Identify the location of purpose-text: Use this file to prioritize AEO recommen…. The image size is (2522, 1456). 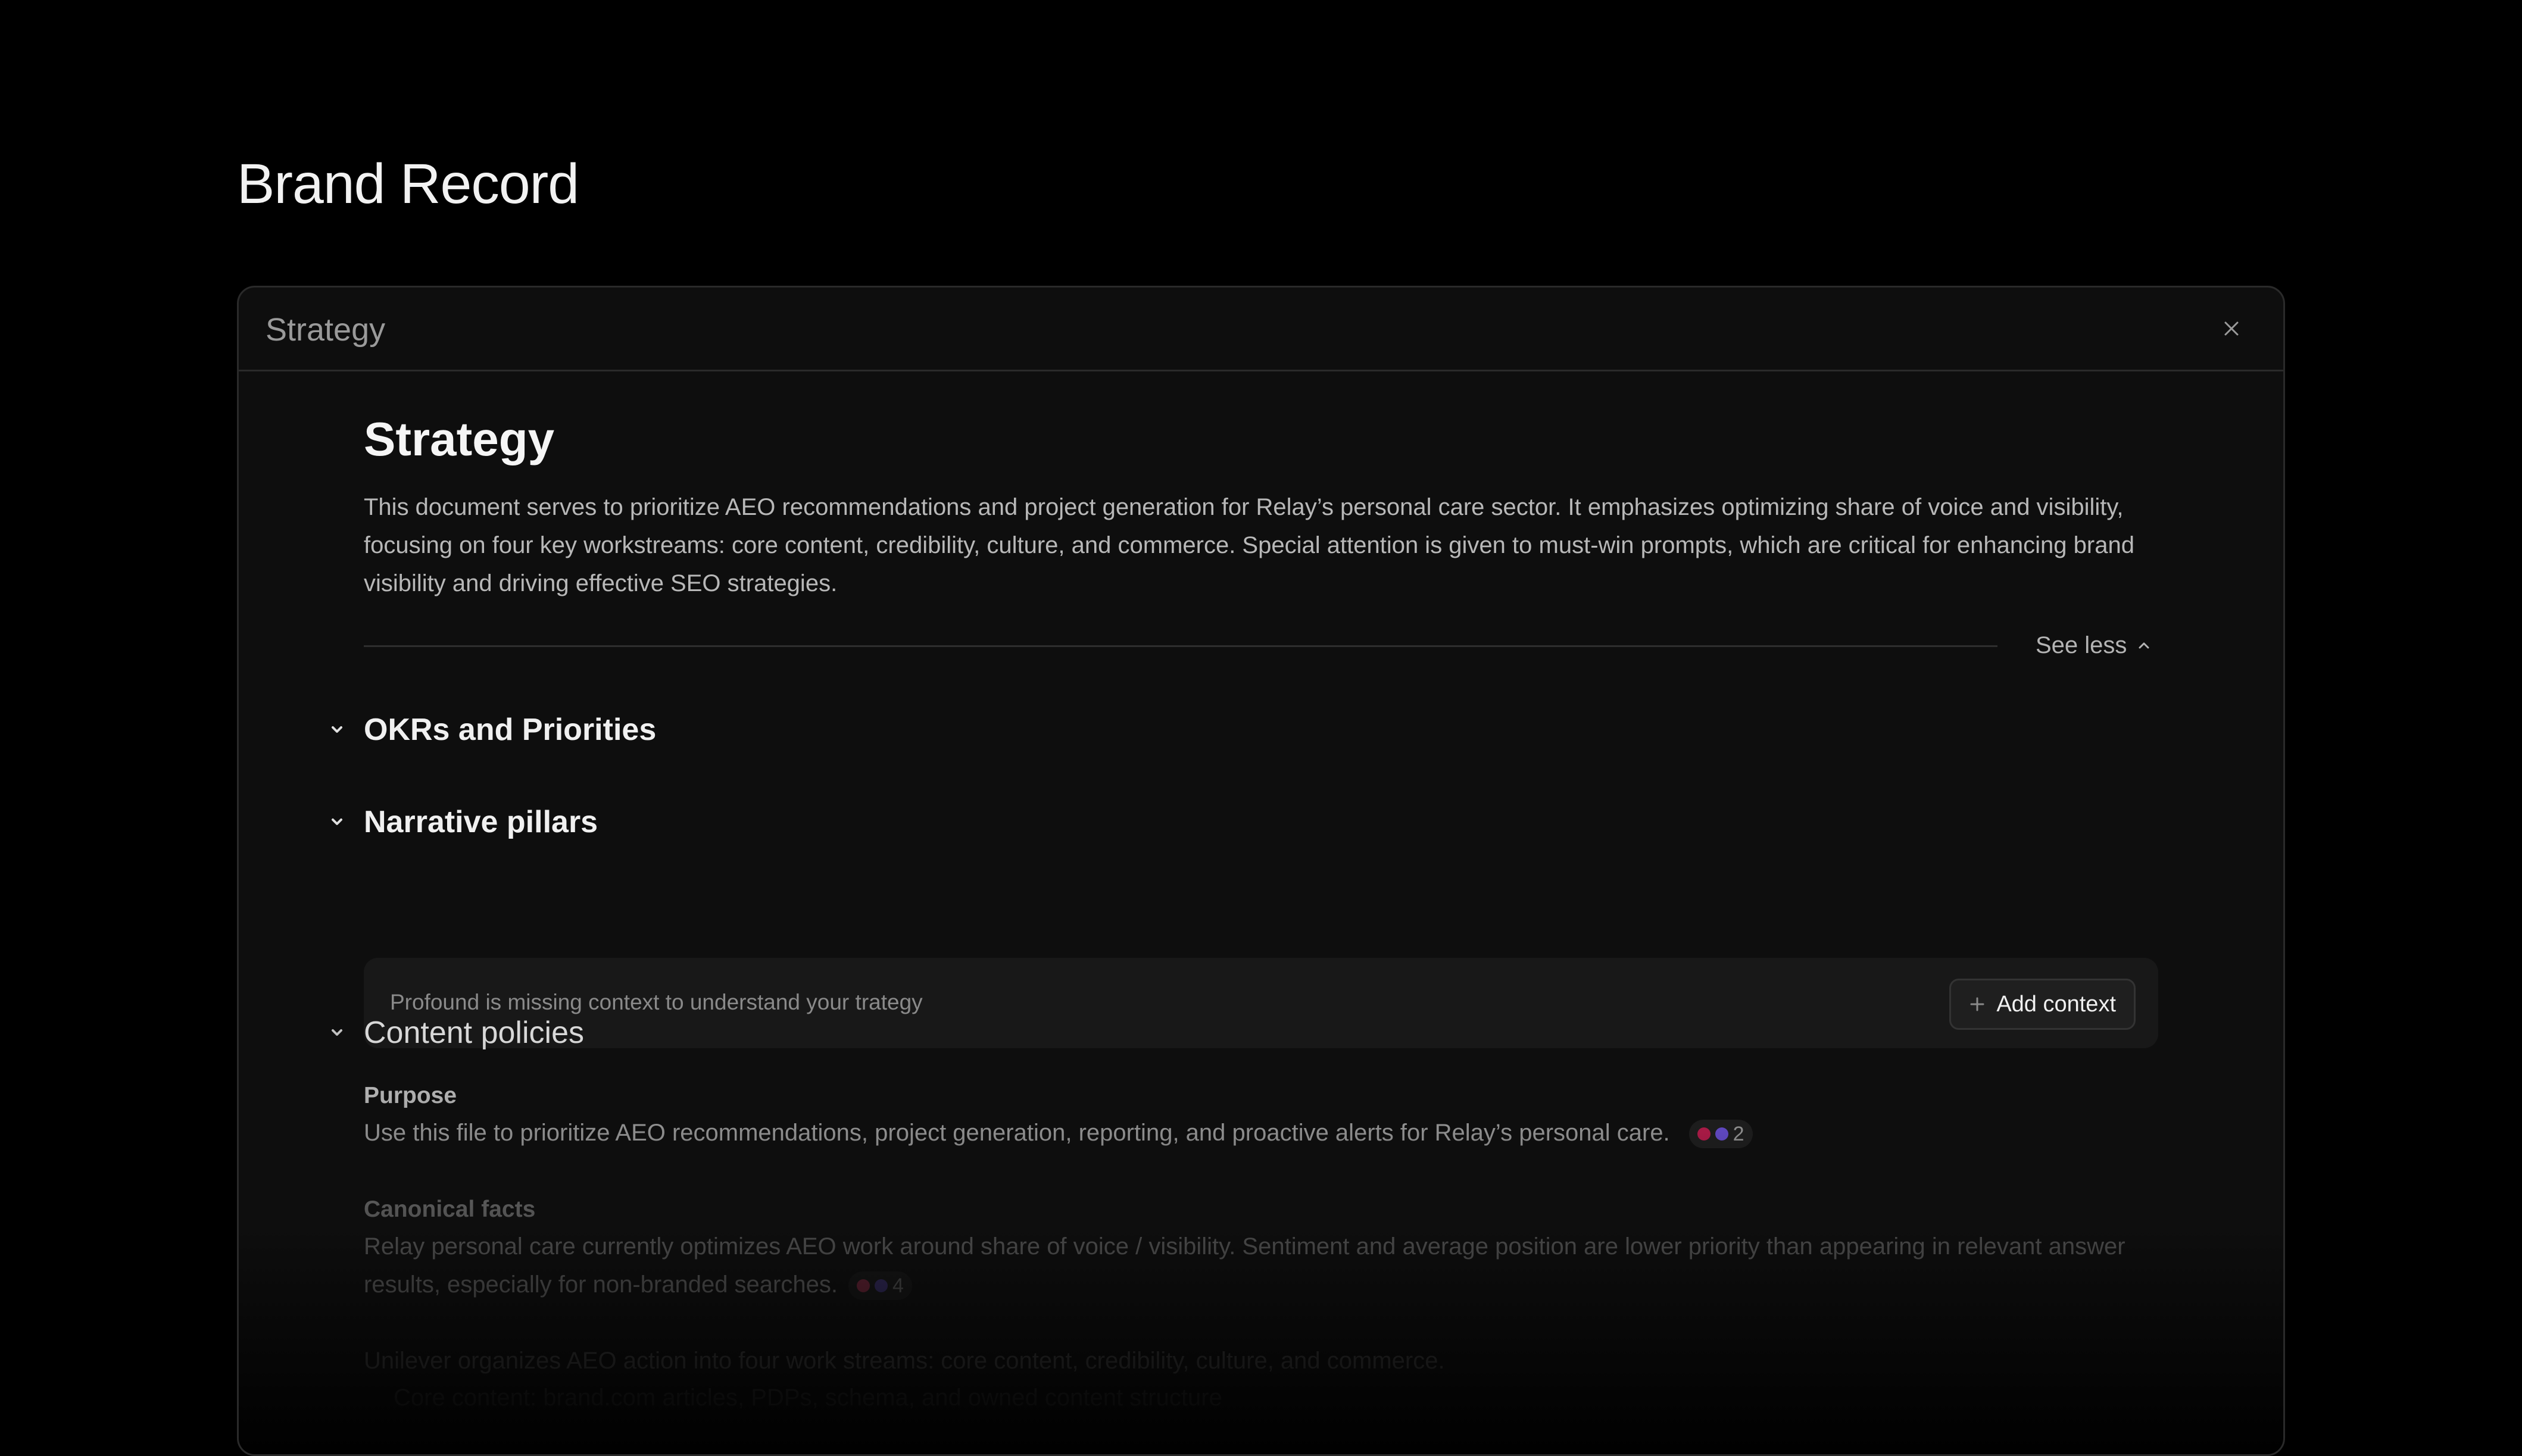
(1266, 1133).